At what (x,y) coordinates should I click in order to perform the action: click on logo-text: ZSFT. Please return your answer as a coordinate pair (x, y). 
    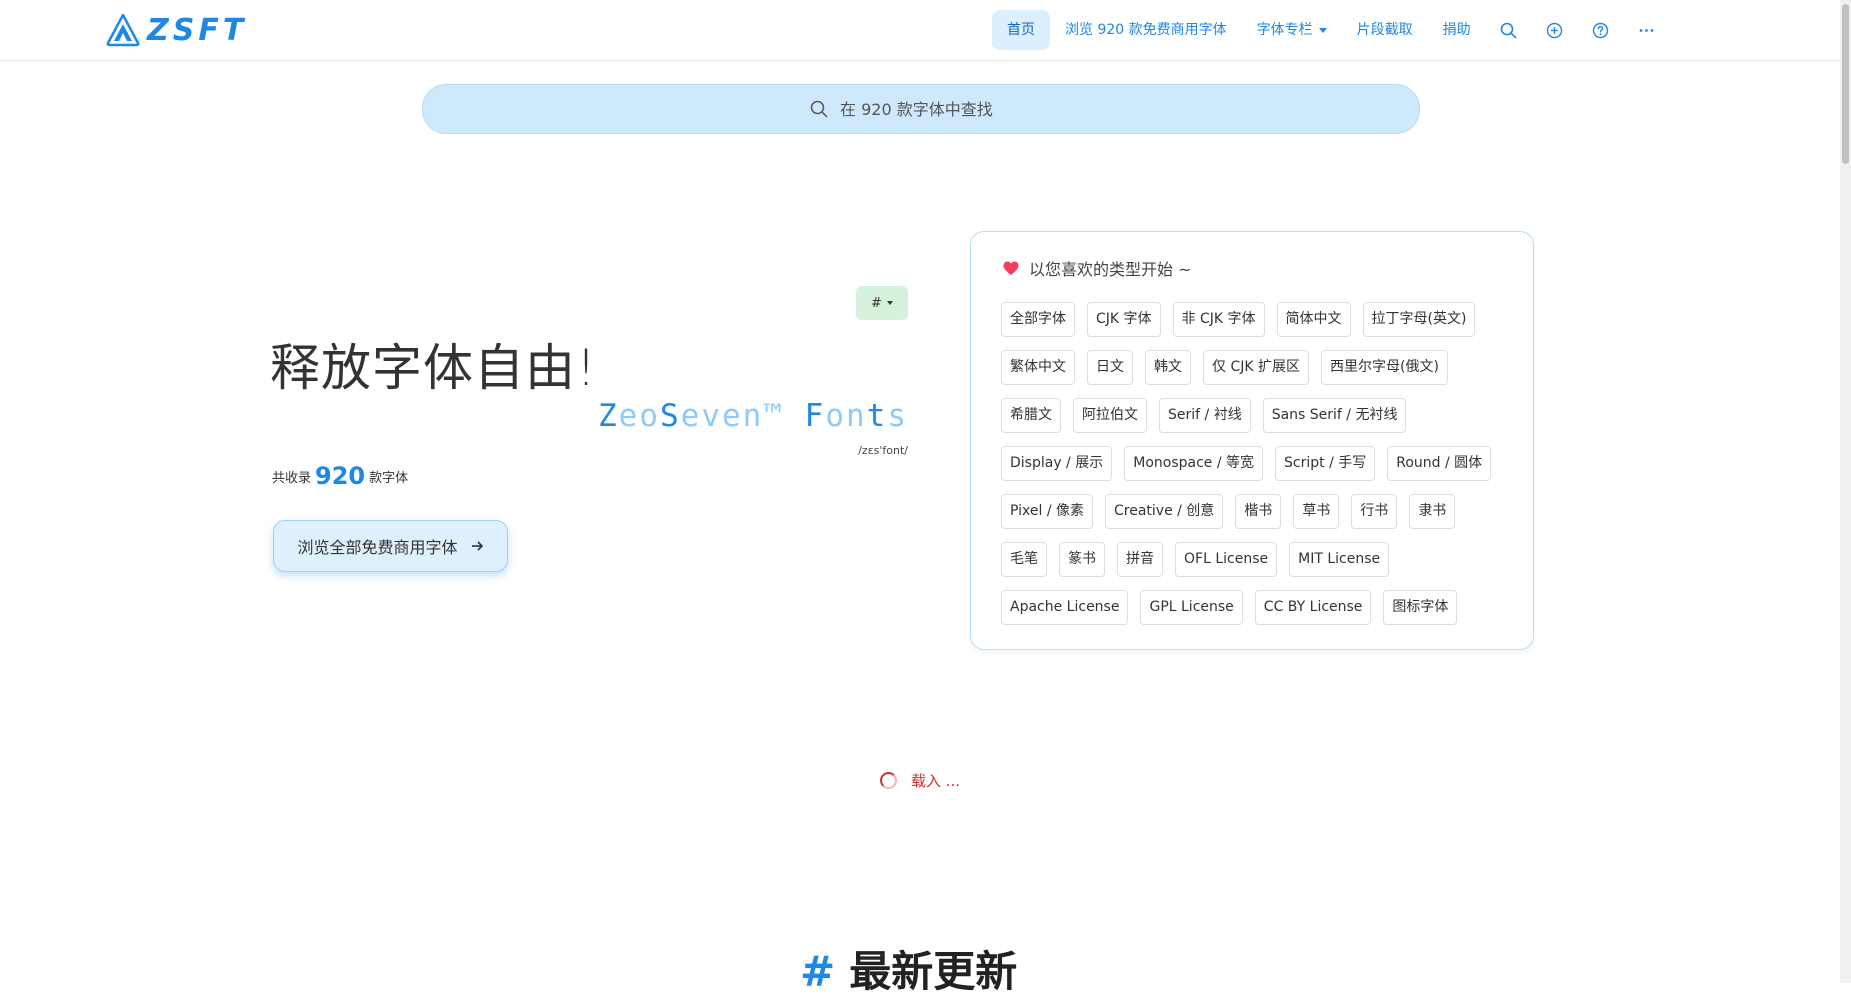
    Looking at the image, I should click on (197, 30).